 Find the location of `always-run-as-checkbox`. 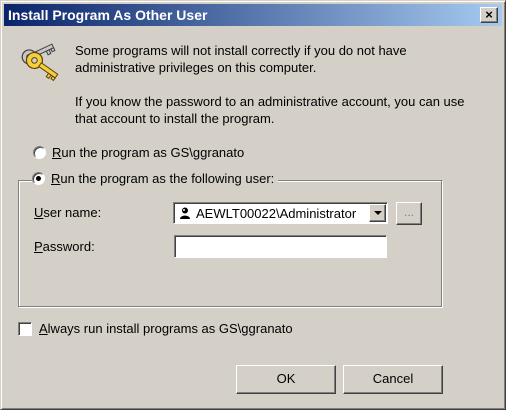

always-run-as-checkbox is located at coordinates (25, 328).